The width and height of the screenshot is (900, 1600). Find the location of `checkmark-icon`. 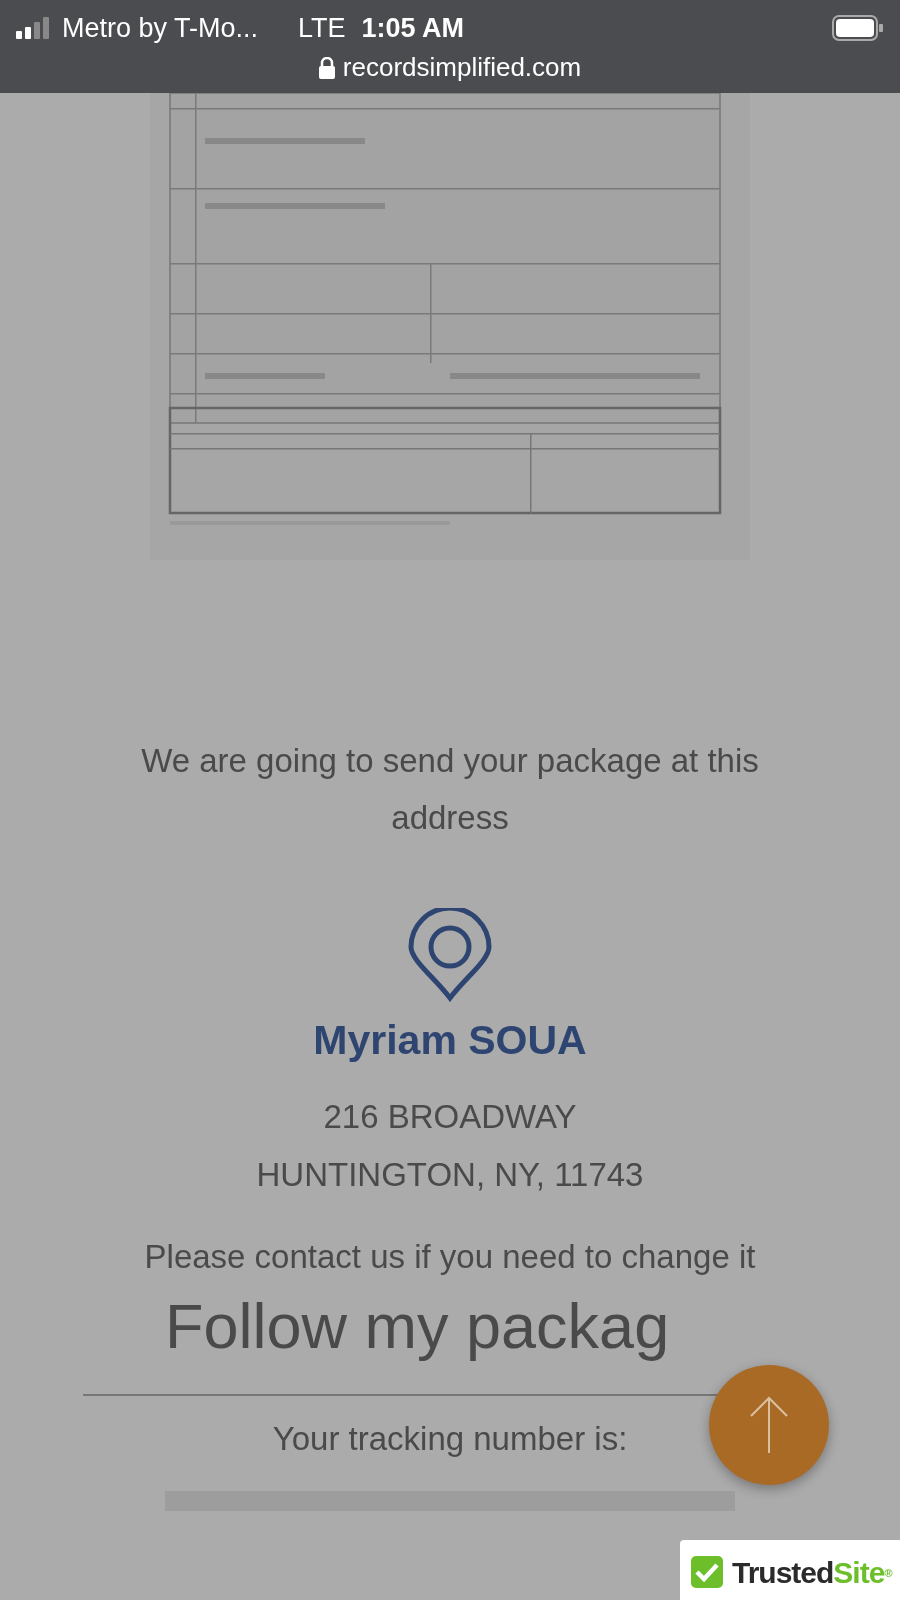

checkmark-icon is located at coordinates (707, 1572).